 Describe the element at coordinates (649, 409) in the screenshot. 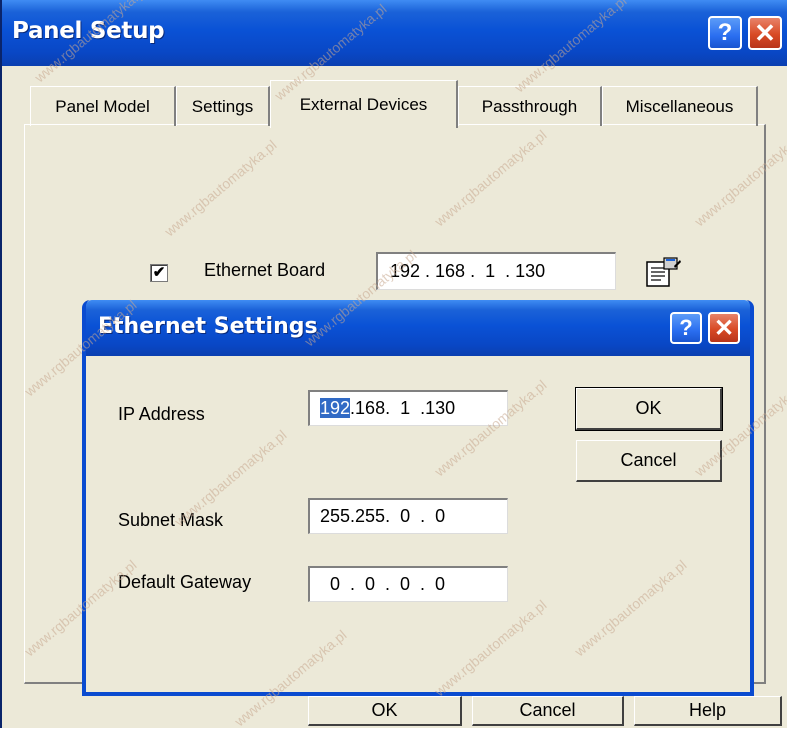

I see `dialog-ok-button: OK` at that location.